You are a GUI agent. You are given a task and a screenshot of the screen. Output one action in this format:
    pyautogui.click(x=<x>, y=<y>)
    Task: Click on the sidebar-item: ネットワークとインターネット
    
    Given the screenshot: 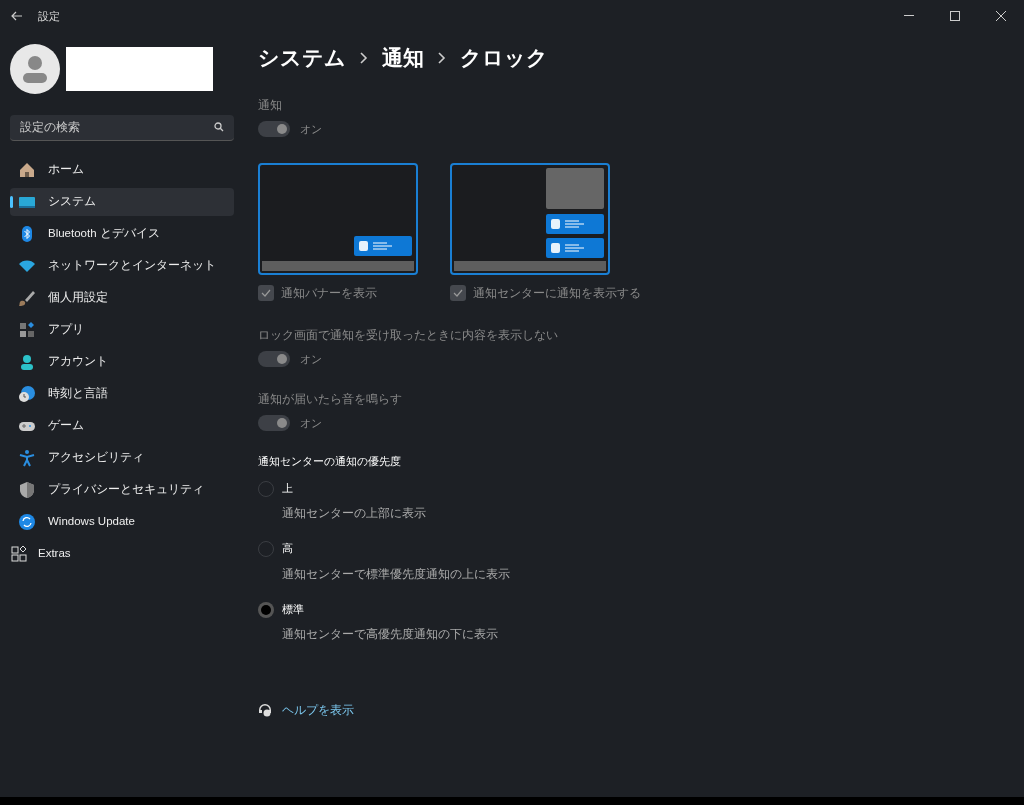 What is the action you would take?
    pyautogui.click(x=122, y=266)
    